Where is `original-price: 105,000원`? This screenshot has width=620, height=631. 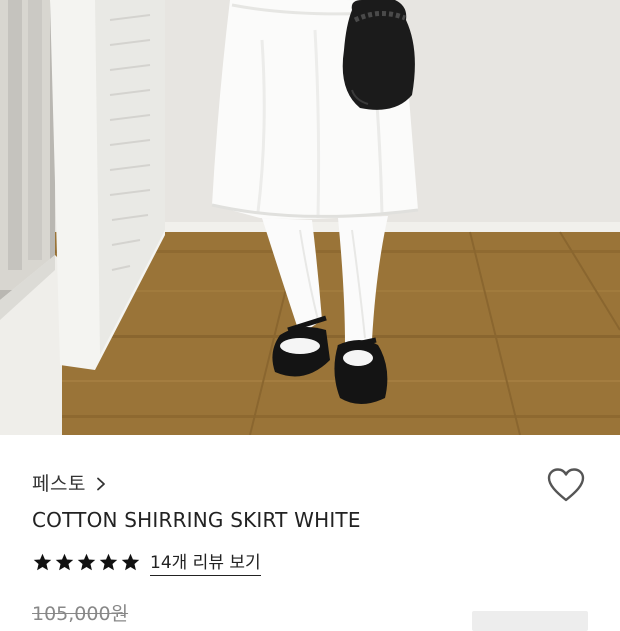 original-price: 105,000원 is located at coordinates (80, 614).